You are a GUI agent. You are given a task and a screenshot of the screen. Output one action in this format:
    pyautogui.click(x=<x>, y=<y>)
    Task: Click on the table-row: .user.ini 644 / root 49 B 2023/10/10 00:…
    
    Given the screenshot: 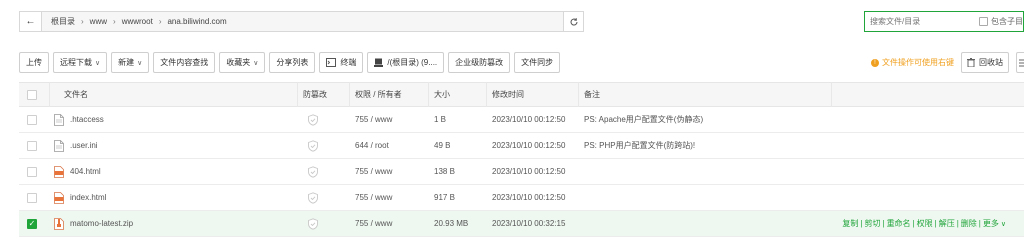 What is the action you would take?
    pyautogui.click(x=521, y=146)
    